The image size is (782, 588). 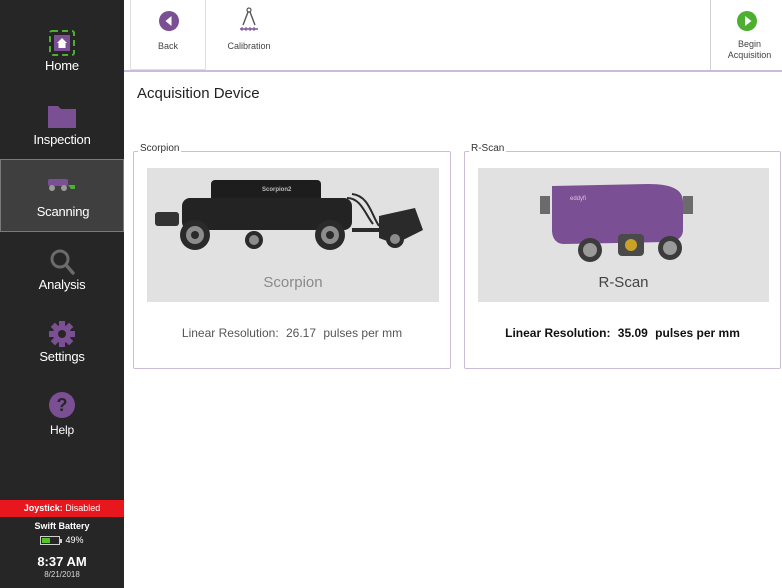 I want to click on play-icon, so click(x=747, y=21).